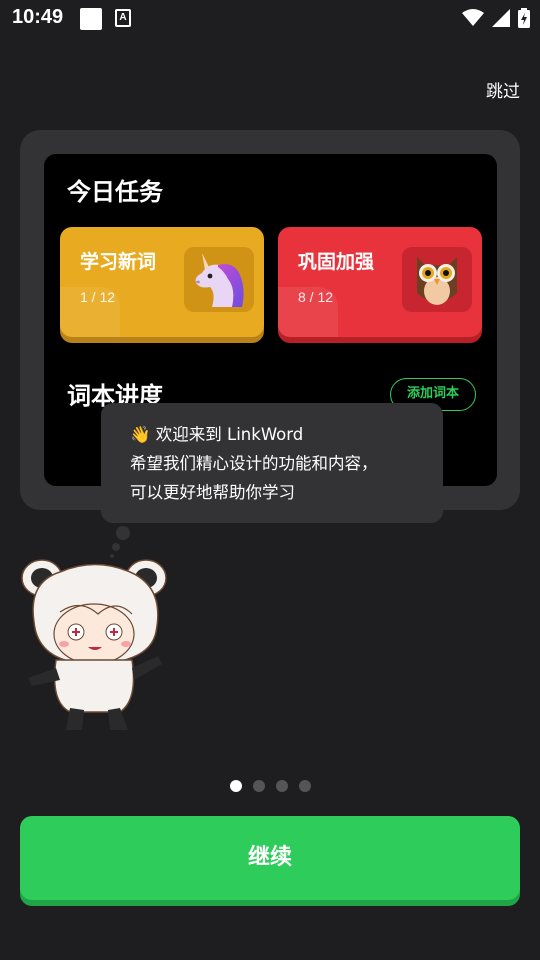  Describe the element at coordinates (336, 262) in the screenshot. I see `task-title: 巩固加强` at that location.